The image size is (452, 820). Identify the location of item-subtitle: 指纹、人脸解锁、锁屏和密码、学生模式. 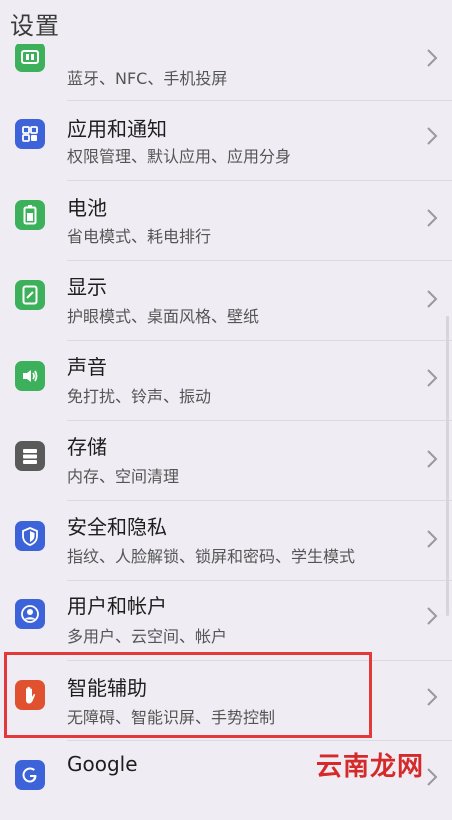
(211, 556).